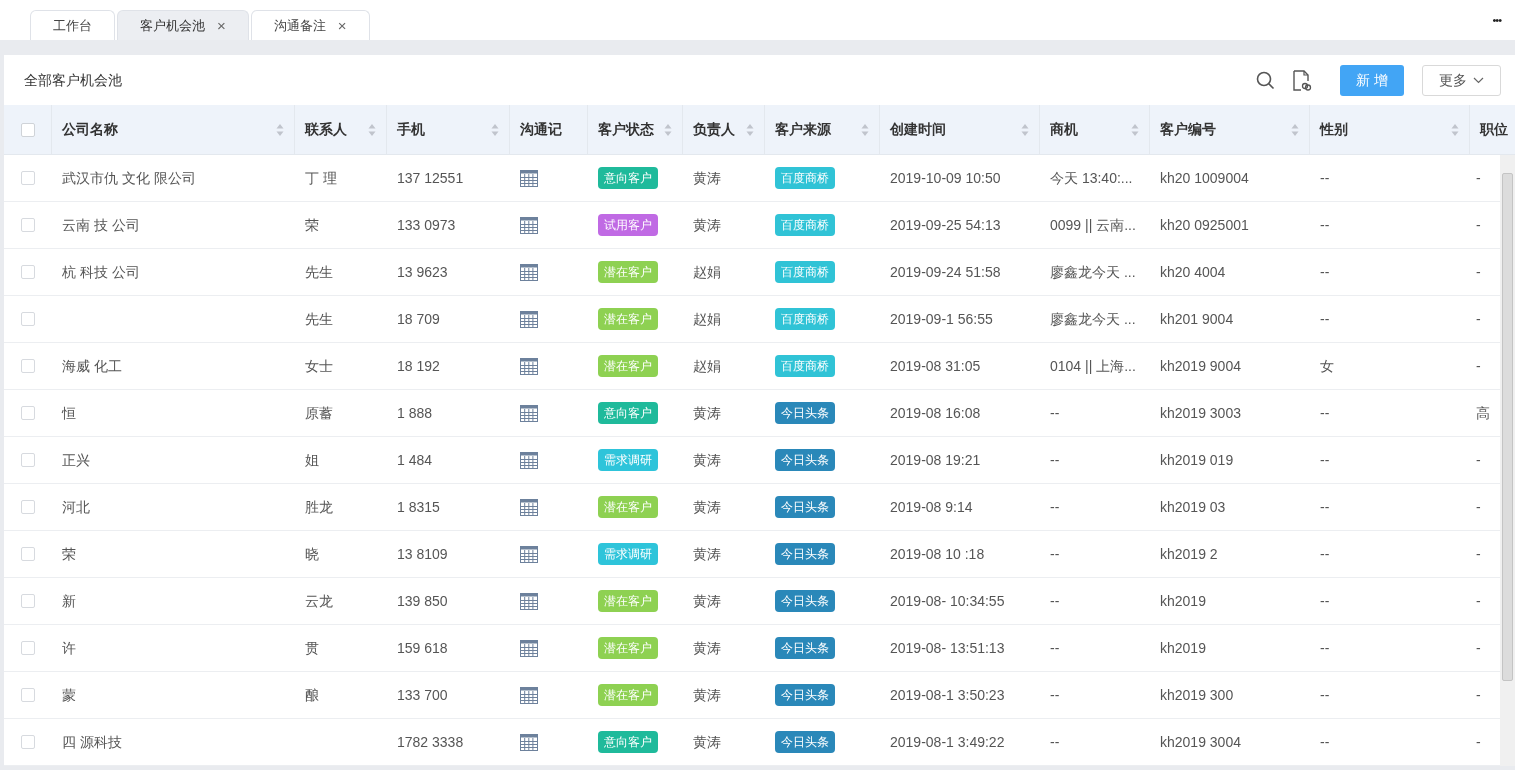 Image resolution: width=1515 pixels, height=770 pixels. Describe the element at coordinates (803, 129) in the screenshot. I see `column-header: 客户来源` at that location.